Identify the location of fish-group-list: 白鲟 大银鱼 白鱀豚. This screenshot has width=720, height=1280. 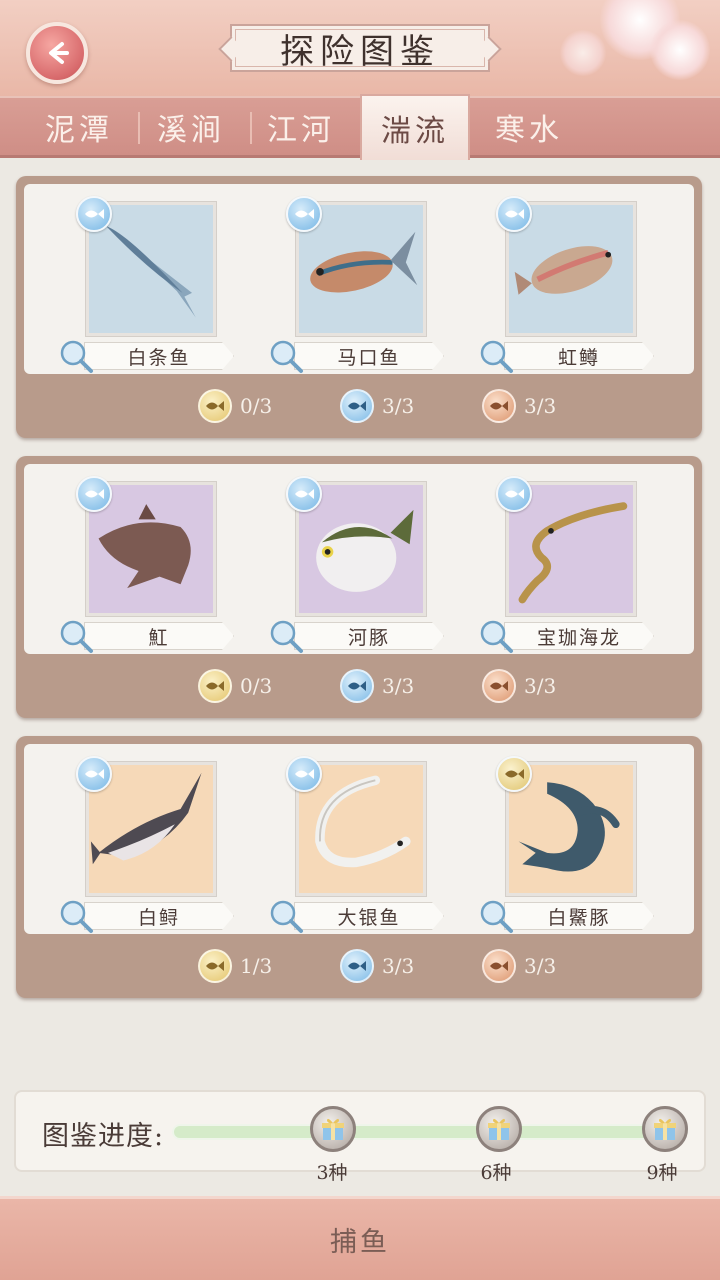
(359, 839).